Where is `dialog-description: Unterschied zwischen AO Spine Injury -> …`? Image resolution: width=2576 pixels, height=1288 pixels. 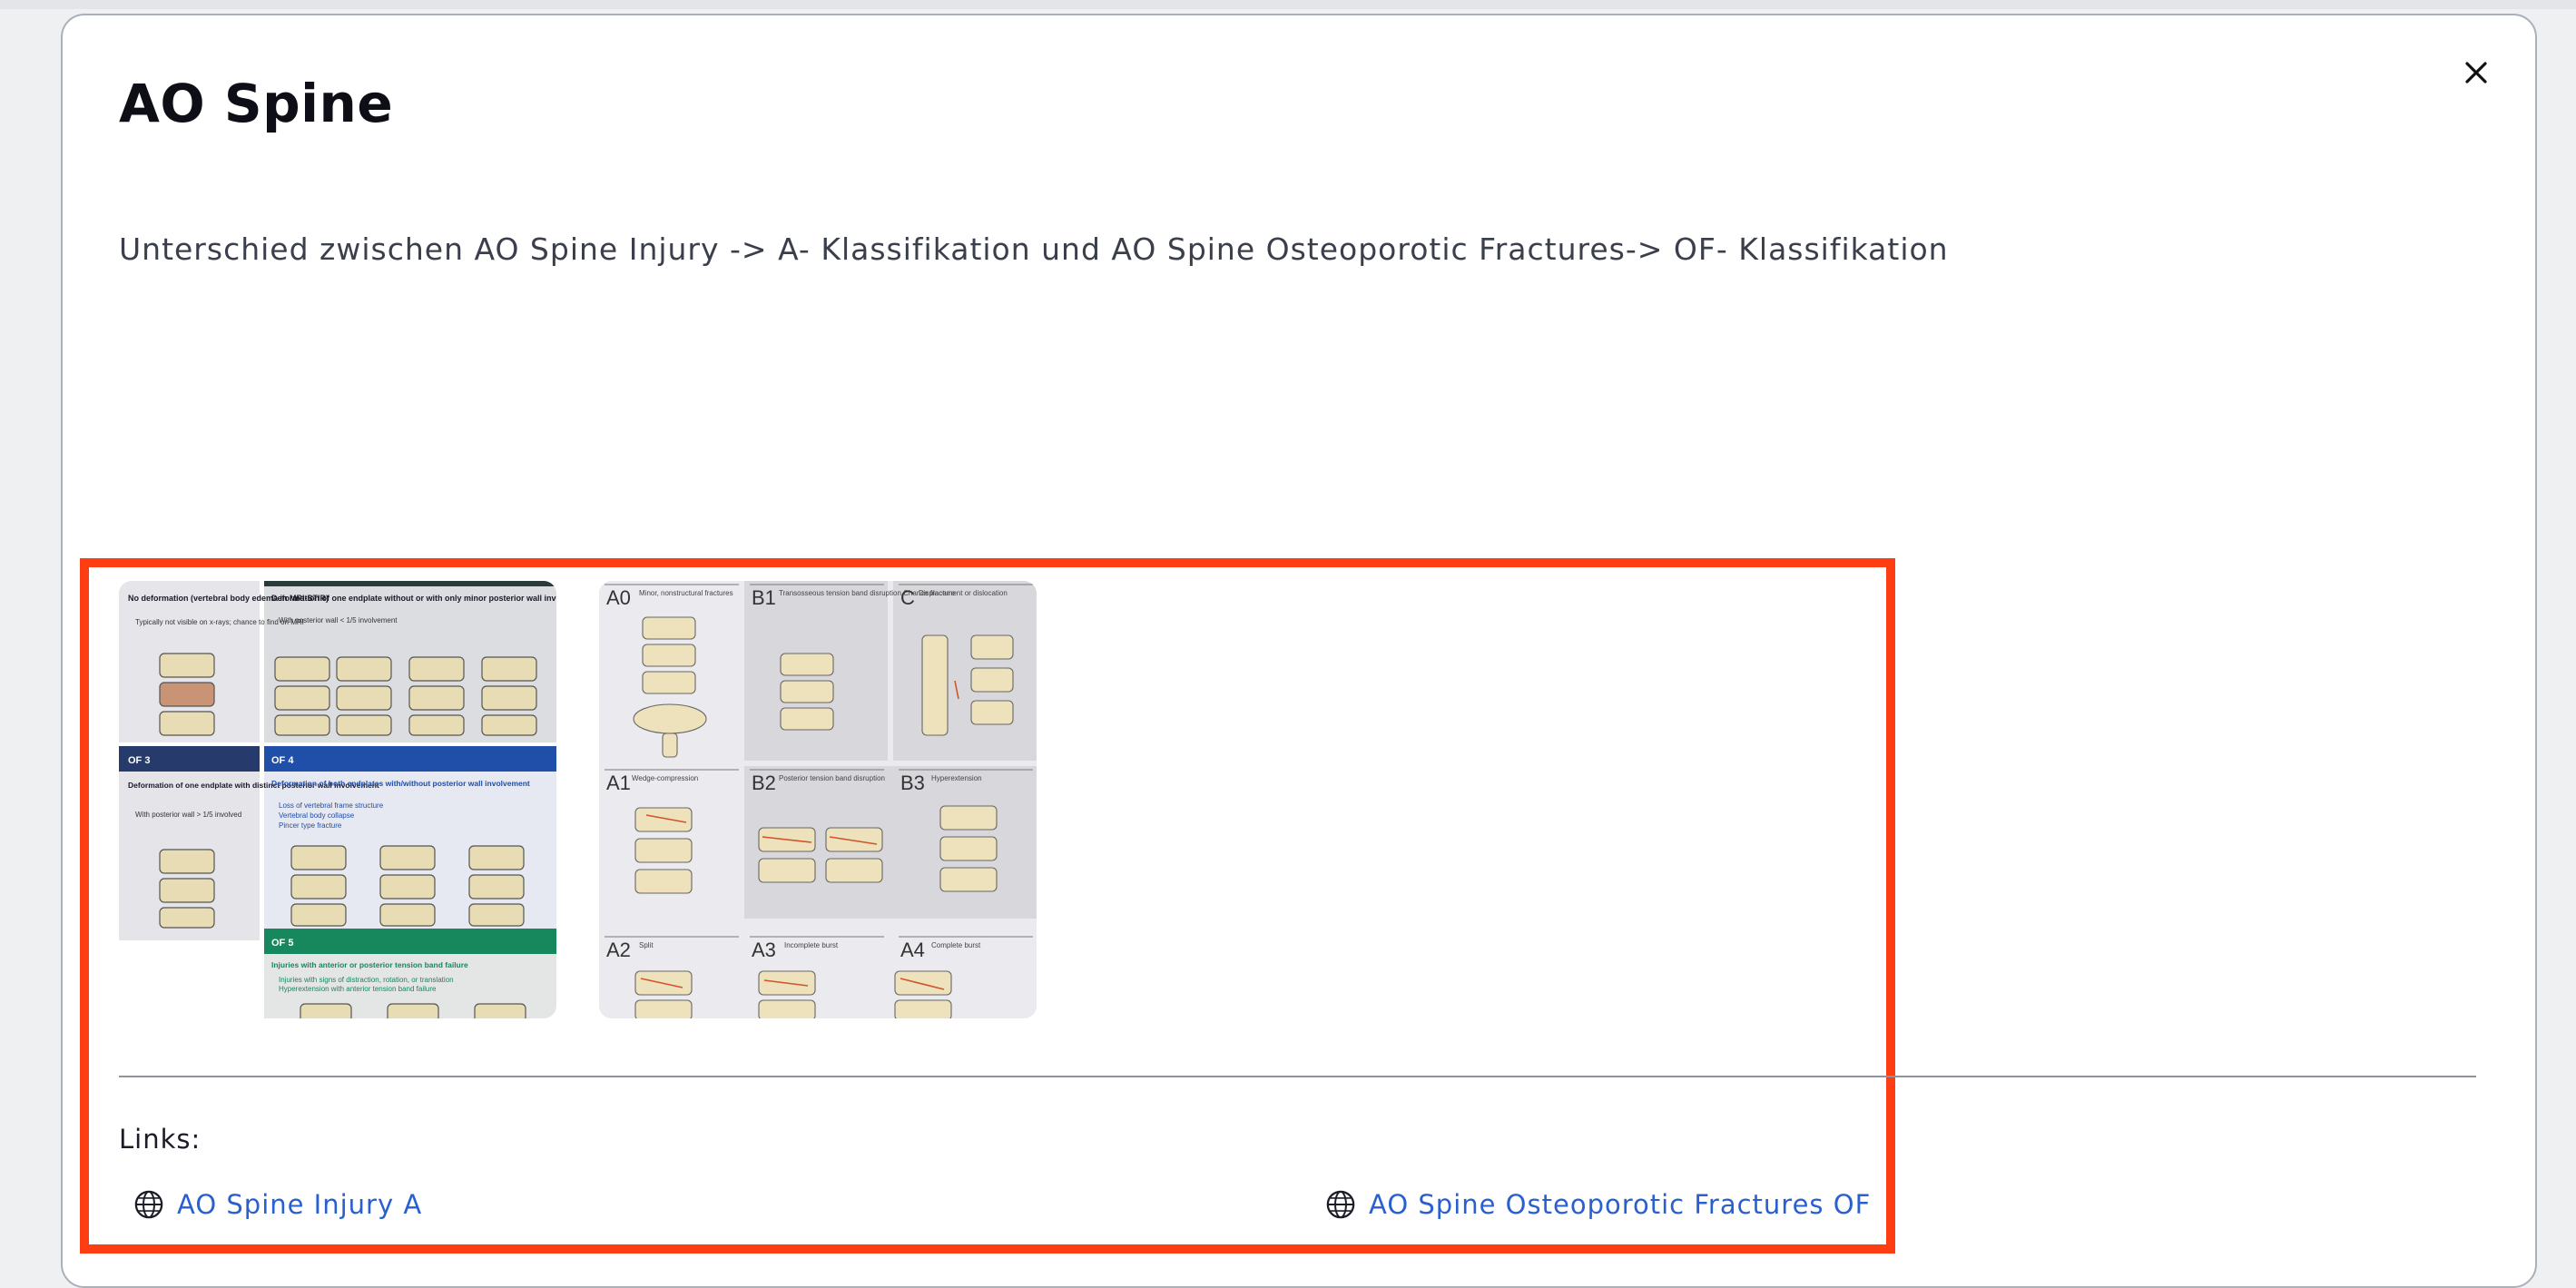
dialog-description: Unterschied zwischen AO Spine Injury -> … is located at coordinates (1034, 249).